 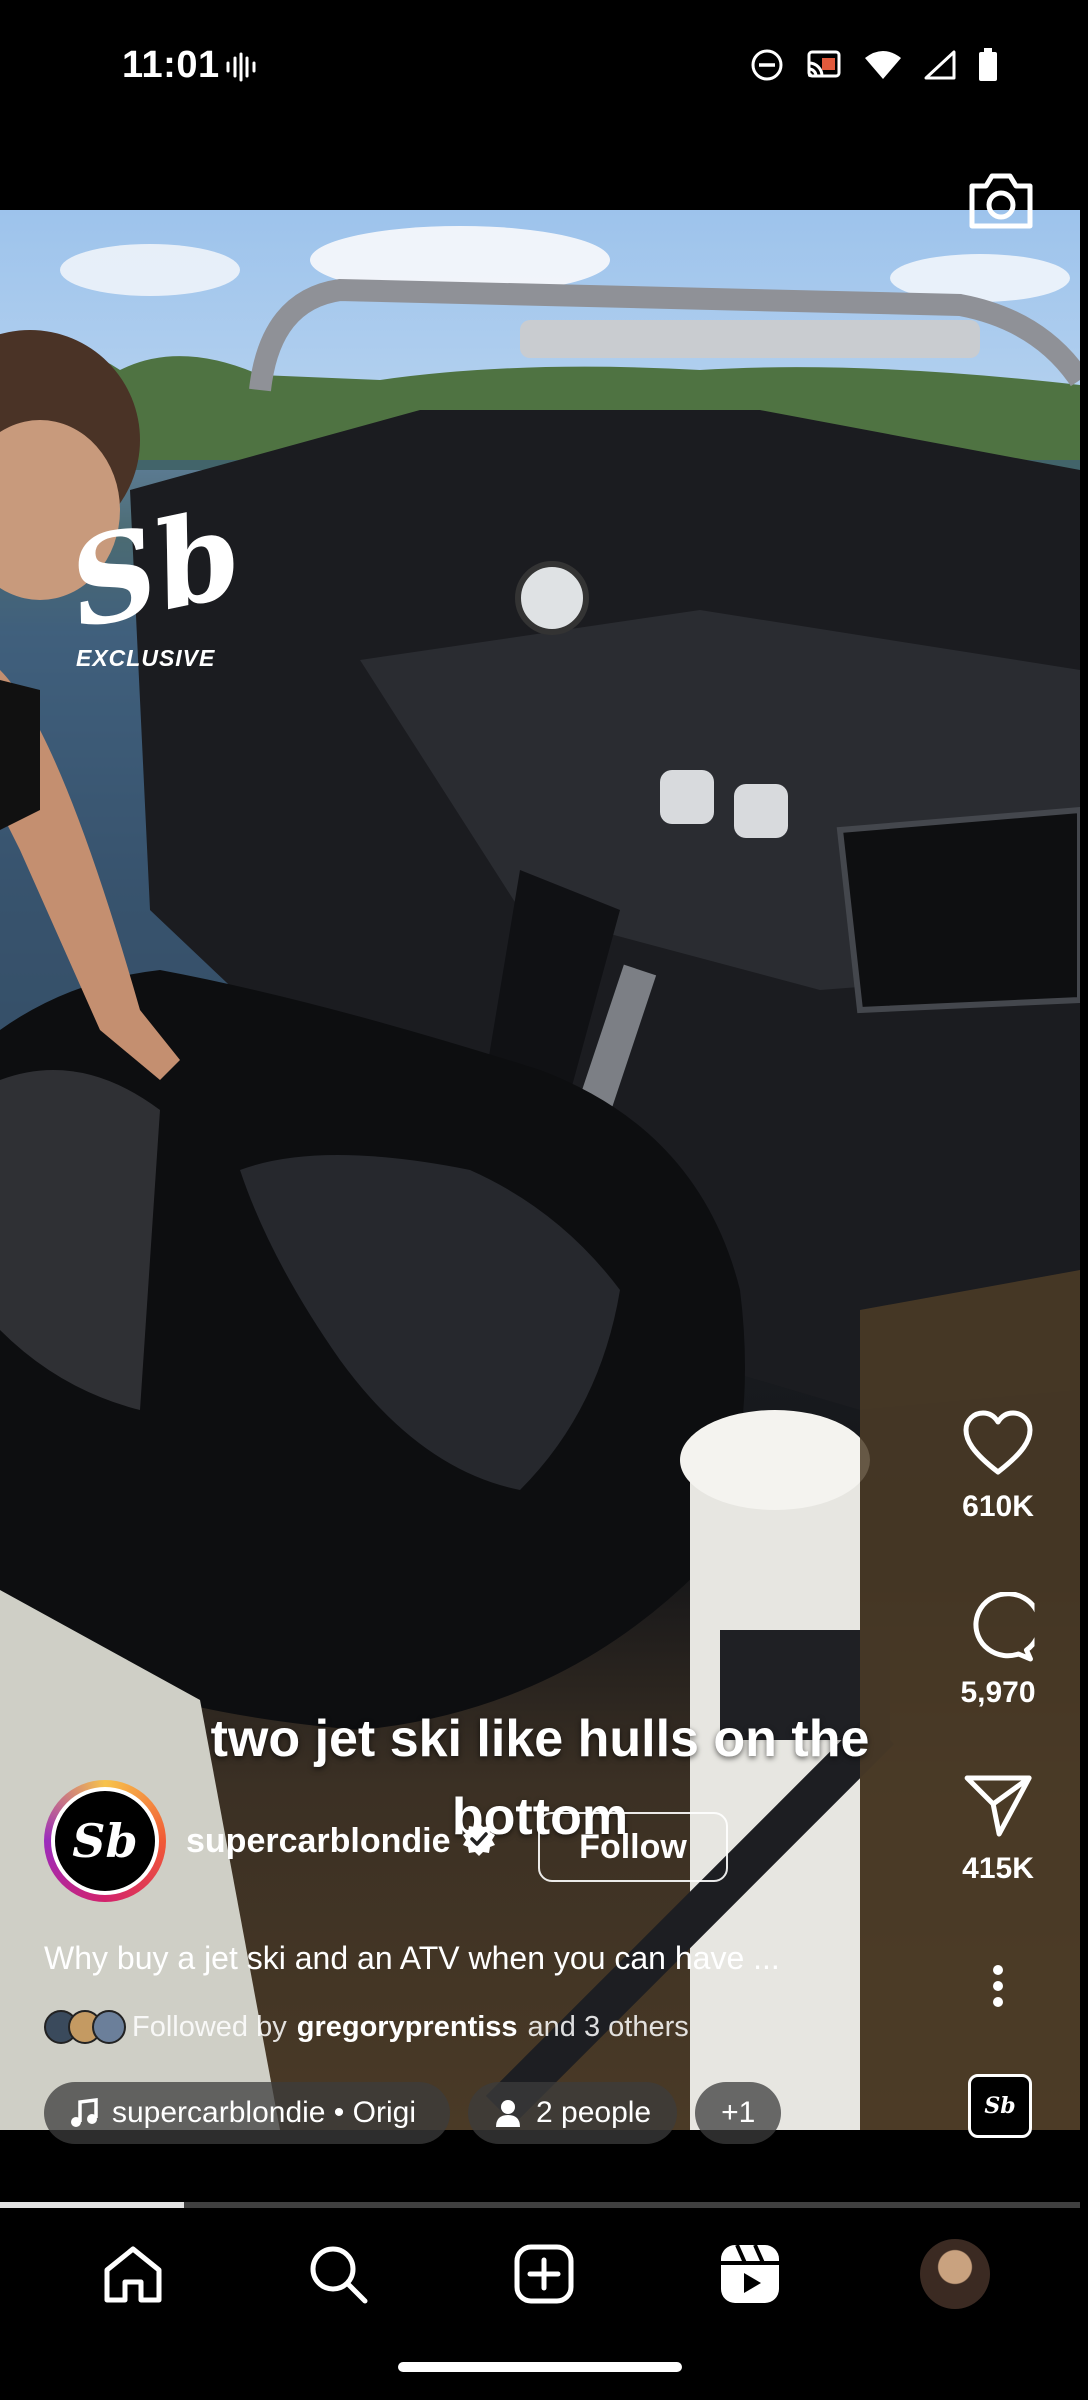 I want to click on audio-thumbnail: Sb, so click(x=1000, y=2106).